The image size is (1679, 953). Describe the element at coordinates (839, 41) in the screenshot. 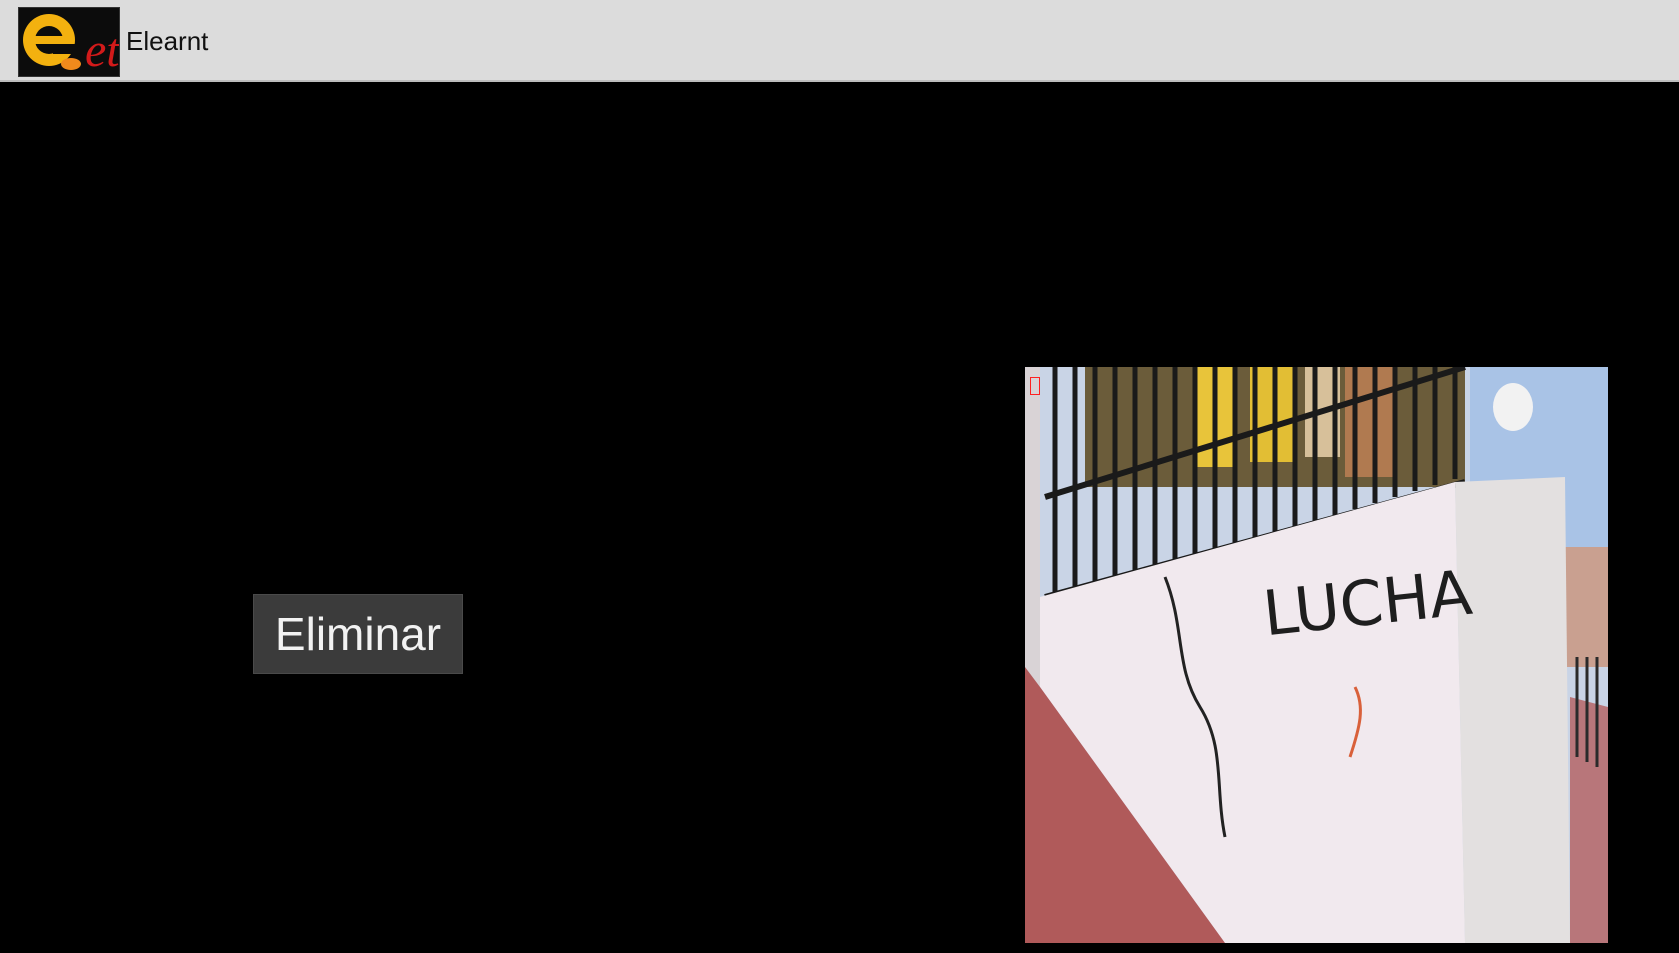

I see `action-bar: et Elearnt` at that location.